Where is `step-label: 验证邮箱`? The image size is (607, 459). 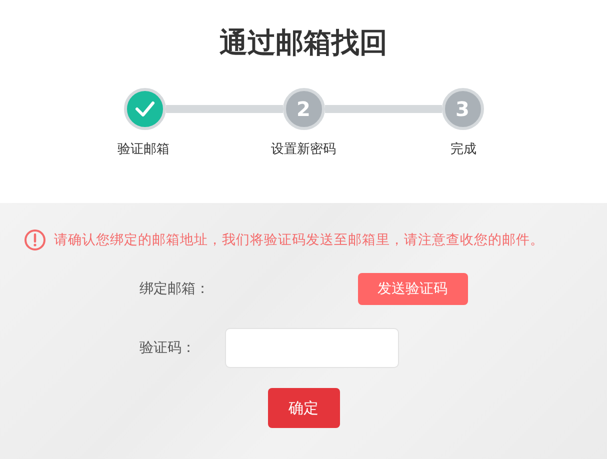 step-label: 验证邮箱 is located at coordinates (144, 149).